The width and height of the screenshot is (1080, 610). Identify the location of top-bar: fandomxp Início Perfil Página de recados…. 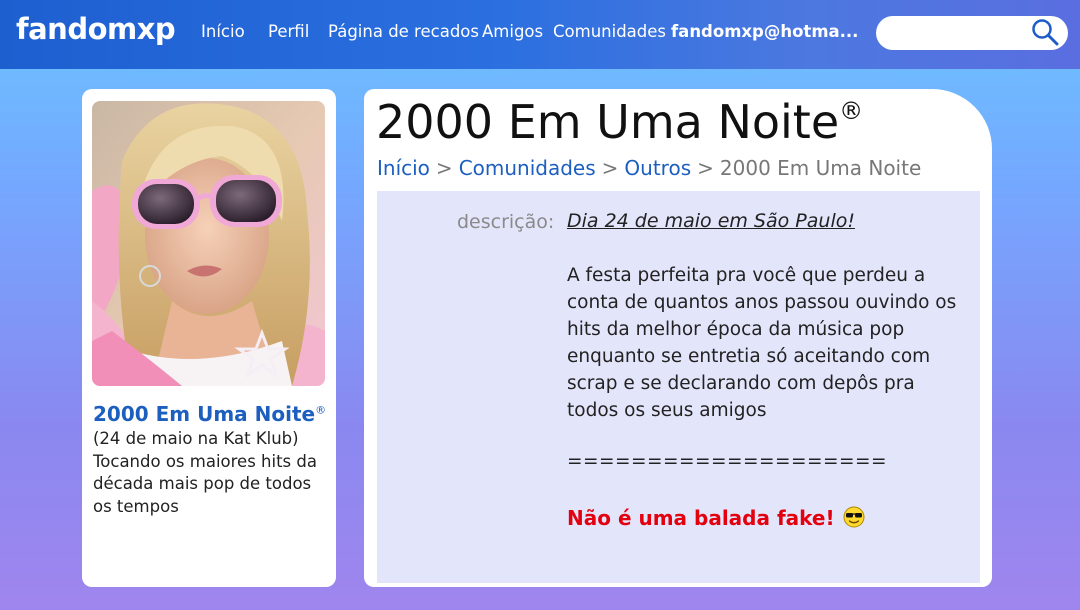
(540, 34).